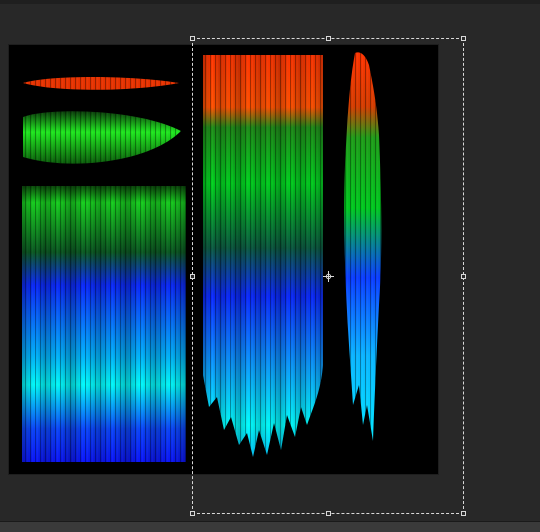 This screenshot has height=532, width=540. I want to click on green-lock-strip, so click(102, 137).